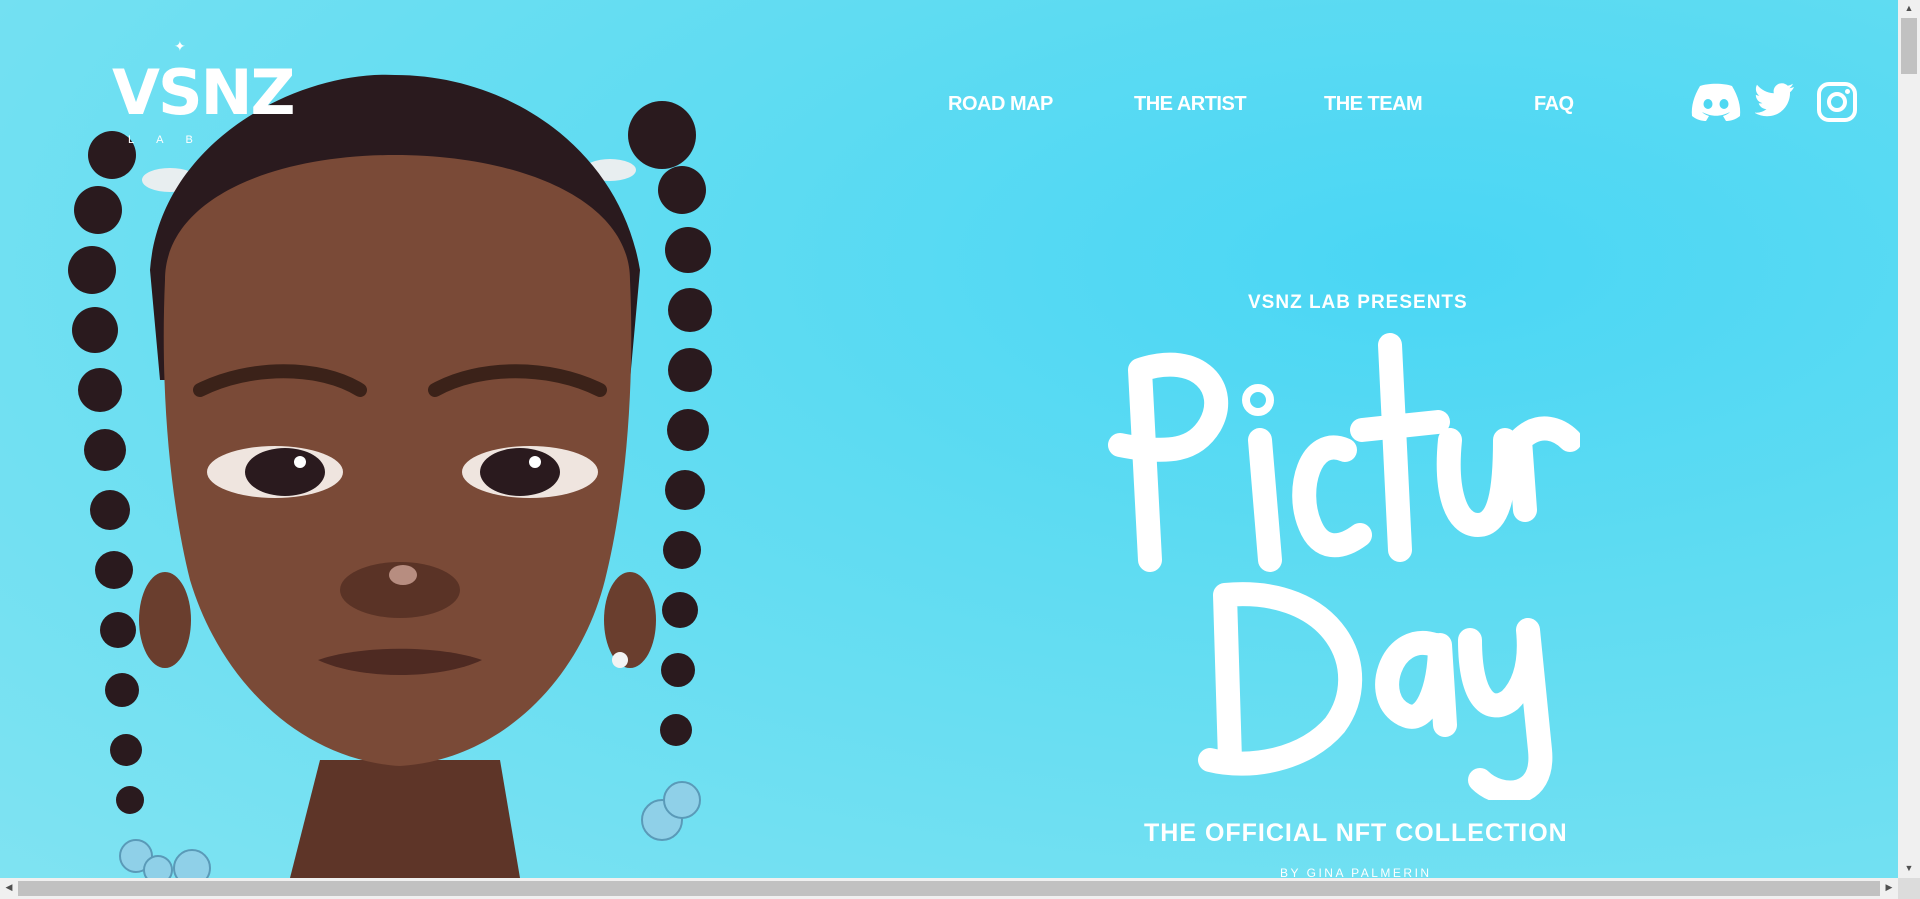  What do you see at coordinates (1909, 46) in the screenshot?
I see `vertical-scroll-thumb` at bounding box center [1909, 46].